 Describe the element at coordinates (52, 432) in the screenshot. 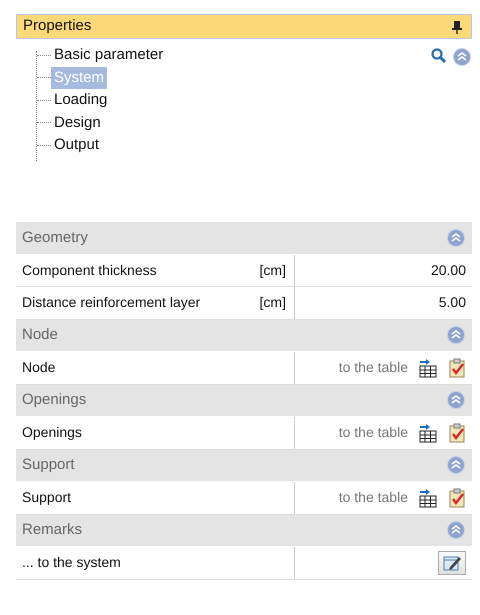

I see `property-label: Openings` at that location.